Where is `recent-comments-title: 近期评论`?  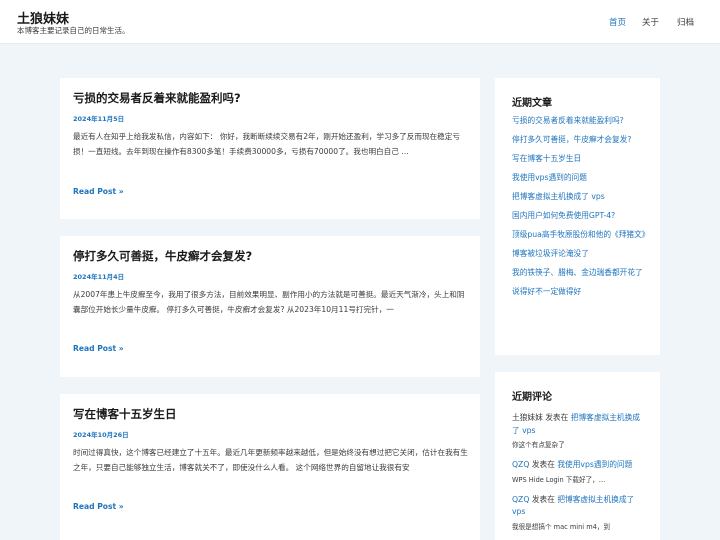
recent-comments-title: 近期评论 is located at coordinates (532, 397).